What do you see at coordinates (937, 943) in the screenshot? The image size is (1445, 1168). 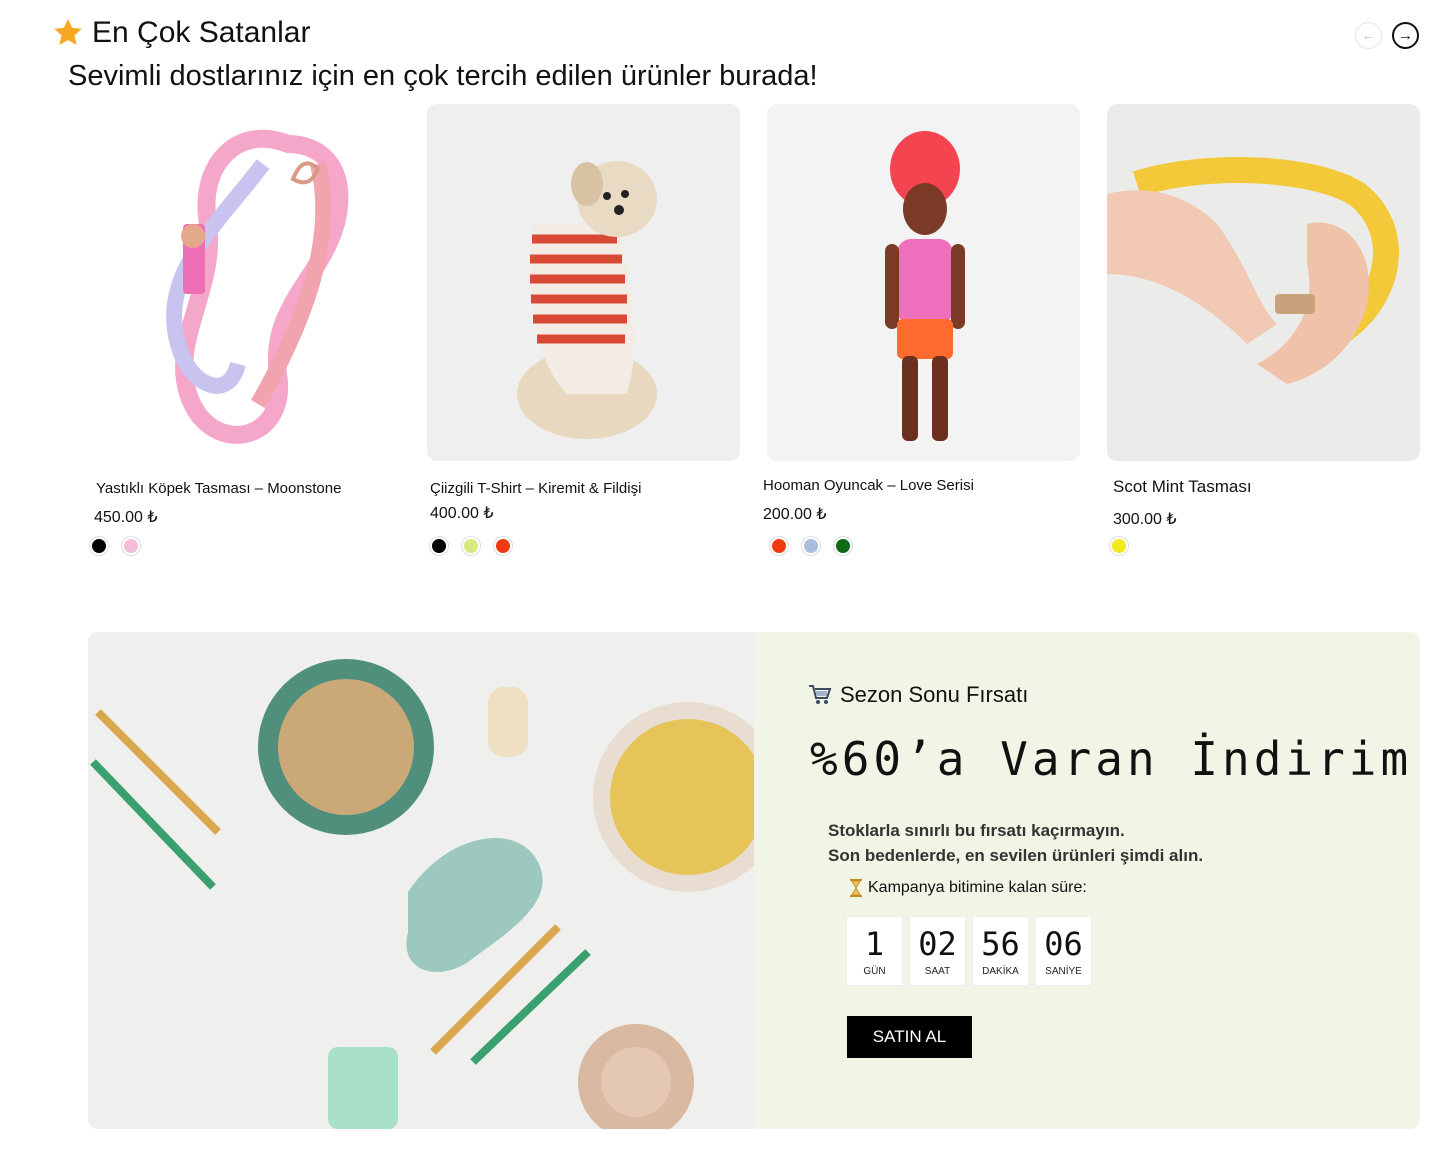 I see `timer-value: 02` at bounding box center [937, 943].